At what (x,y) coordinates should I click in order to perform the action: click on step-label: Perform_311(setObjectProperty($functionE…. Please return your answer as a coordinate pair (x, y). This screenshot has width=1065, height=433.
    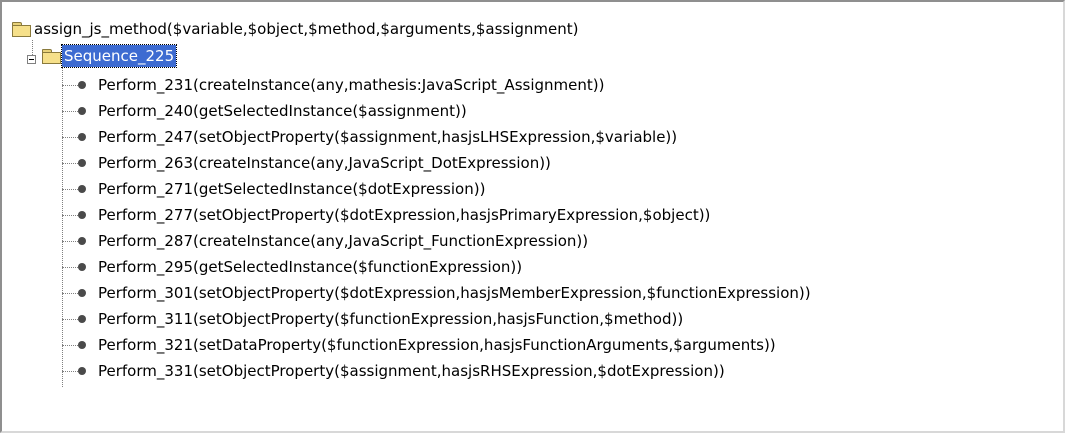
    Looking at the image, I should click on (391, 319).